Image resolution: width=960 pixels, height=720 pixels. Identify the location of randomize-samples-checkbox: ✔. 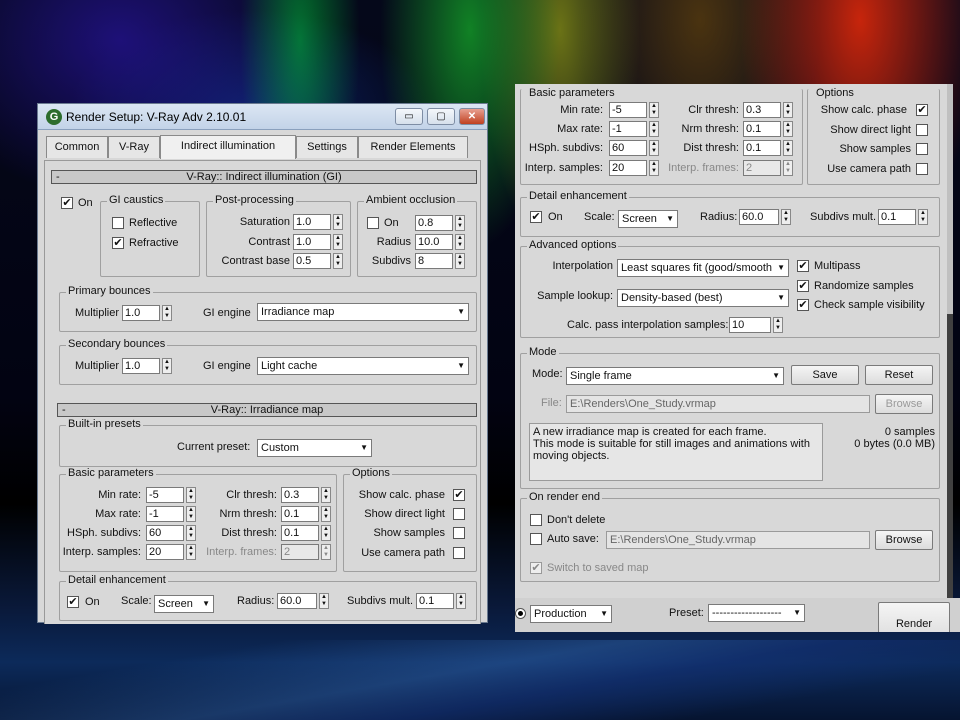
(803, 286).